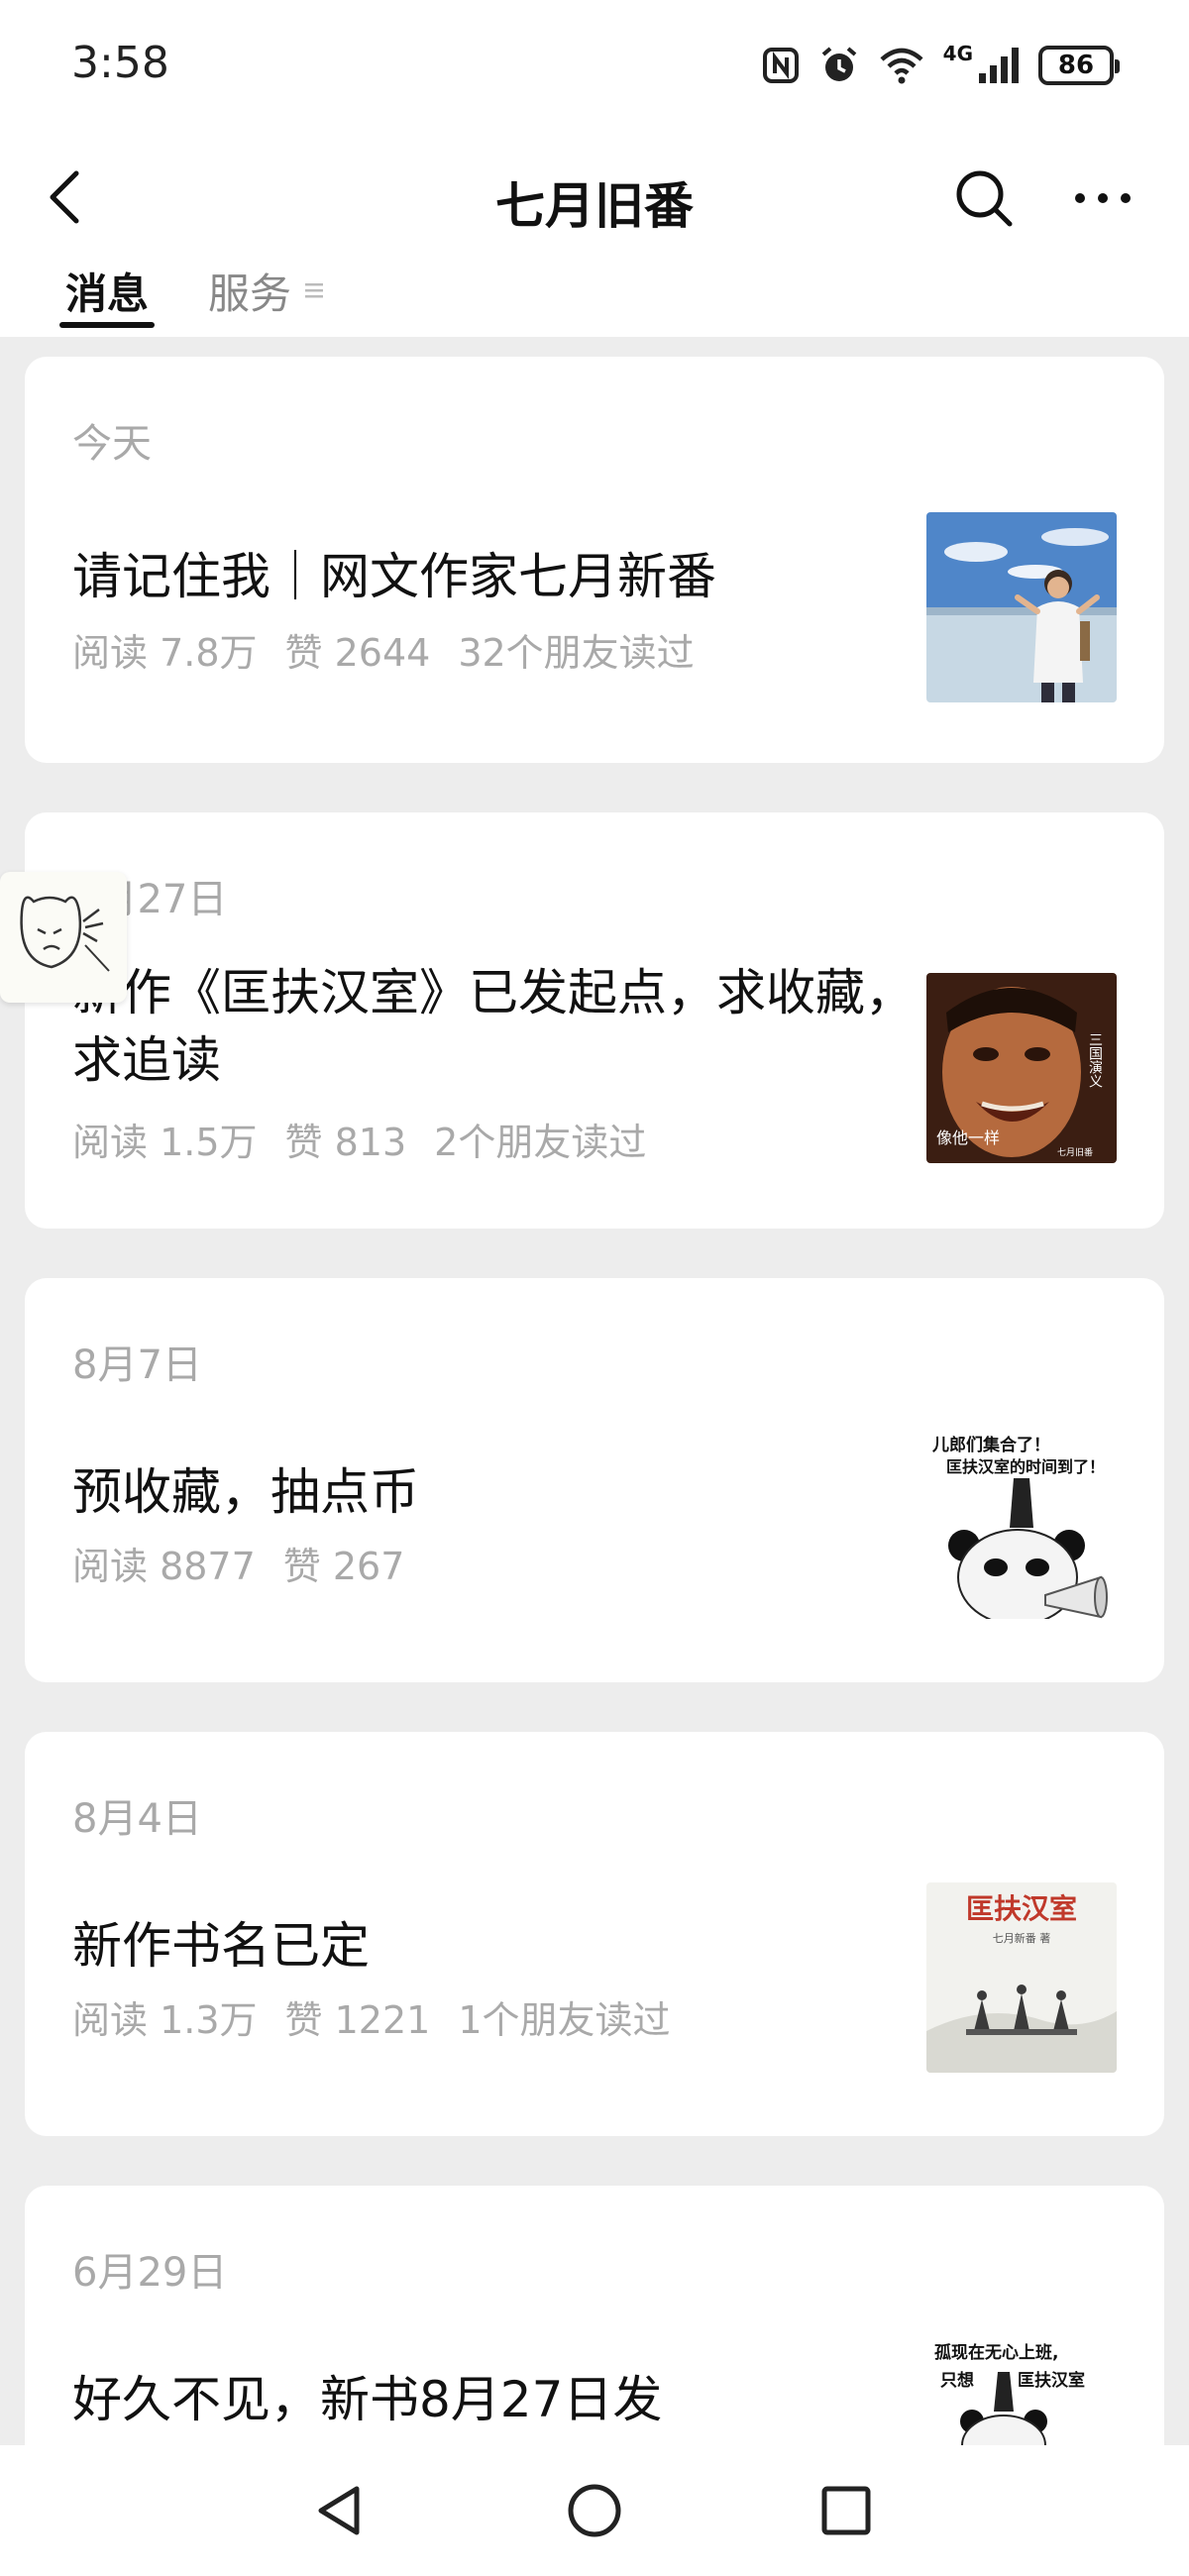  What do you see at coordinates (357, 2020) in the screenshot?
I see `like-count: 赞 1221` at bounding box center [357, 2020].